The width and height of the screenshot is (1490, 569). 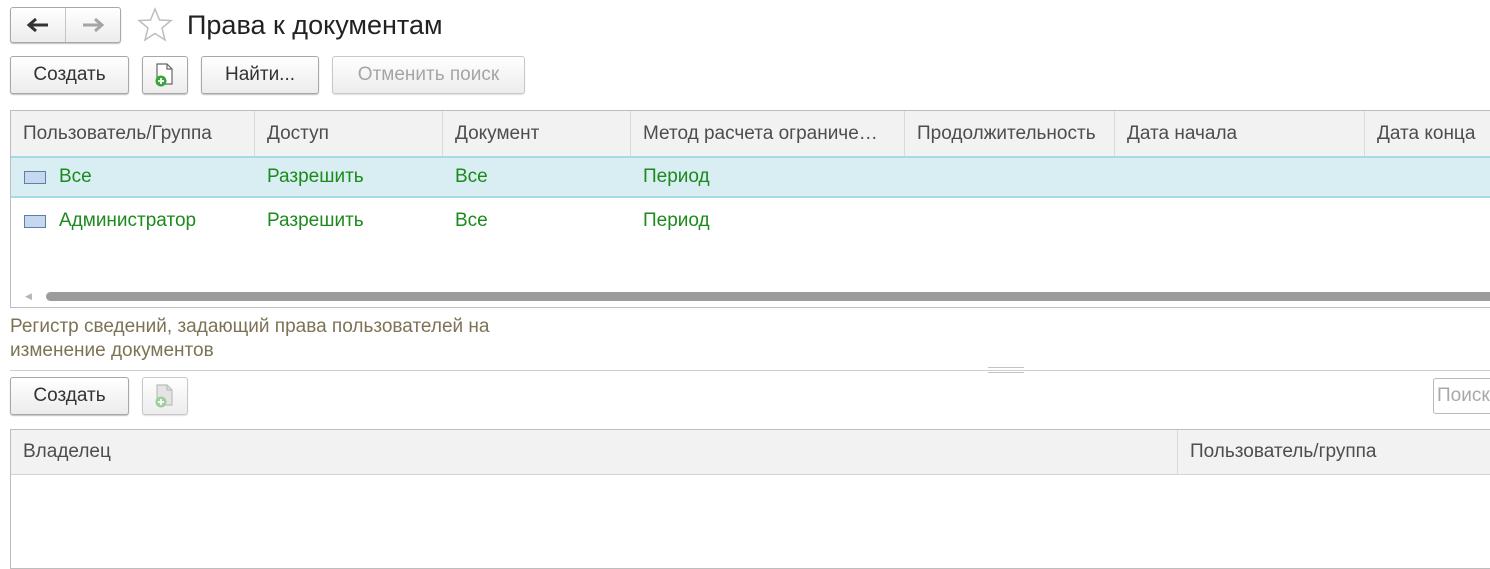 I want to click on create-button: Создать, so click(x=69, y=75).